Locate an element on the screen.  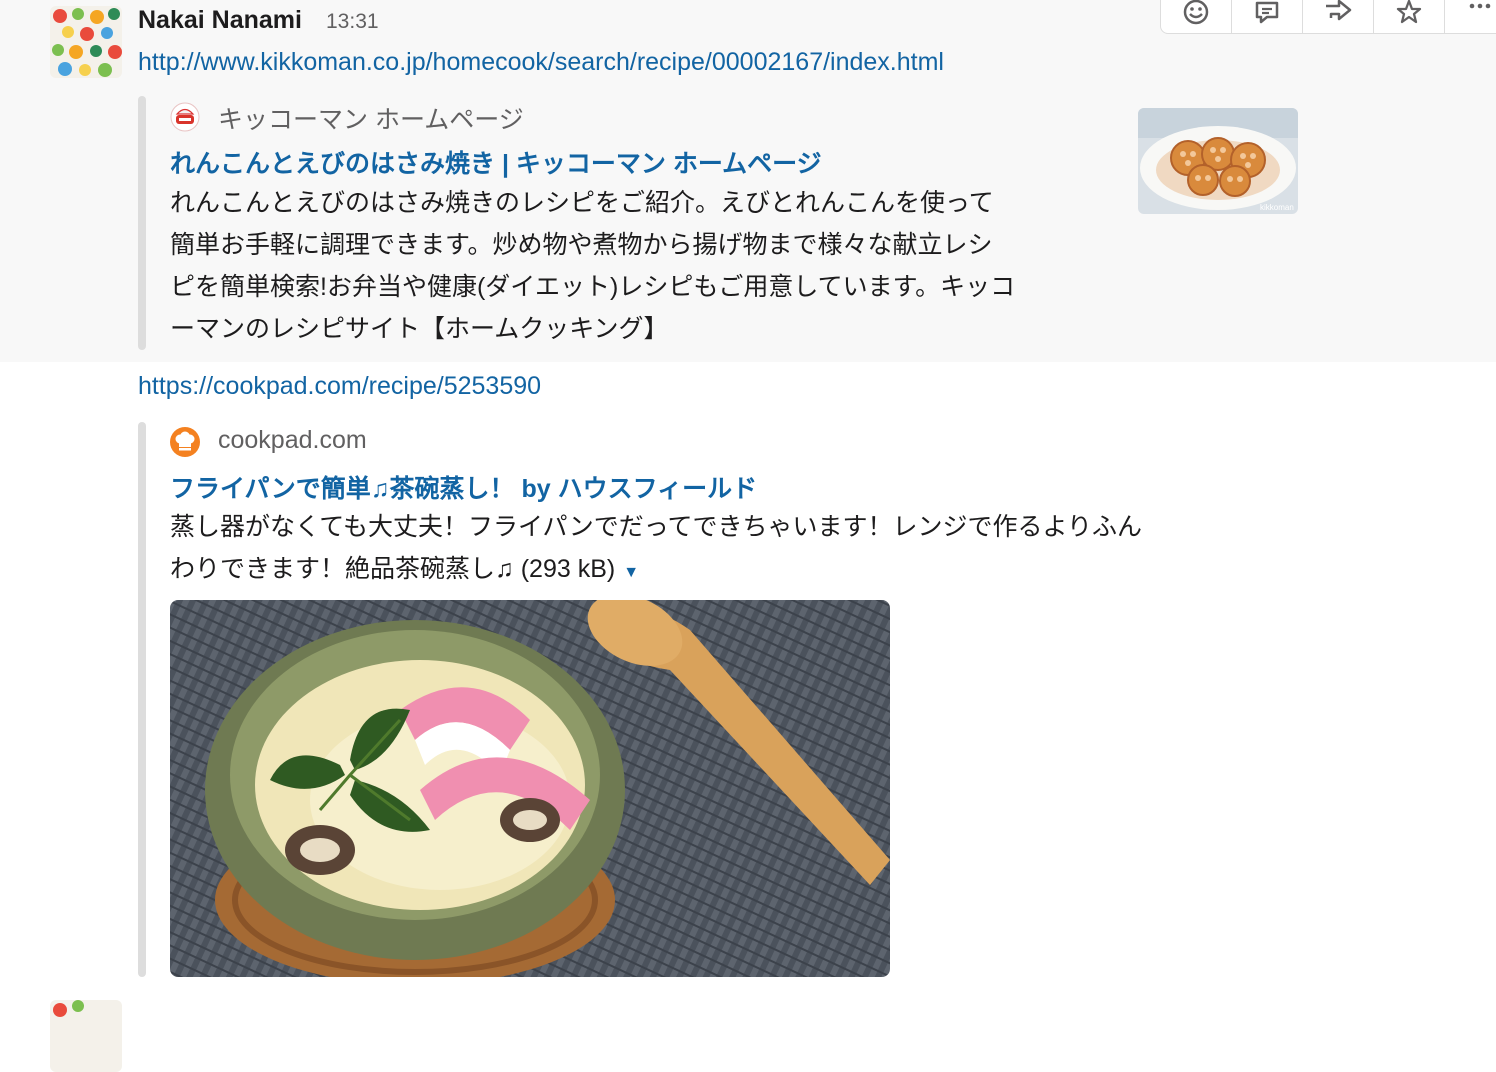
description-line: ピを簡単検索!お弁当や健康(ダイエット)レシピもご用意しています。キッコ is located at coordinates (593, 287).